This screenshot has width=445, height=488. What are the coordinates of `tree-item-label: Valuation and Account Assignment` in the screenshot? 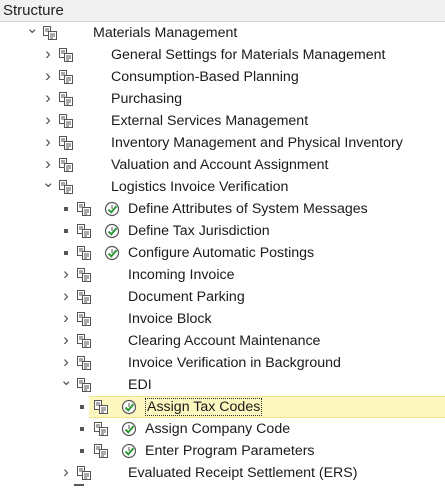 It's located at (219, 165).